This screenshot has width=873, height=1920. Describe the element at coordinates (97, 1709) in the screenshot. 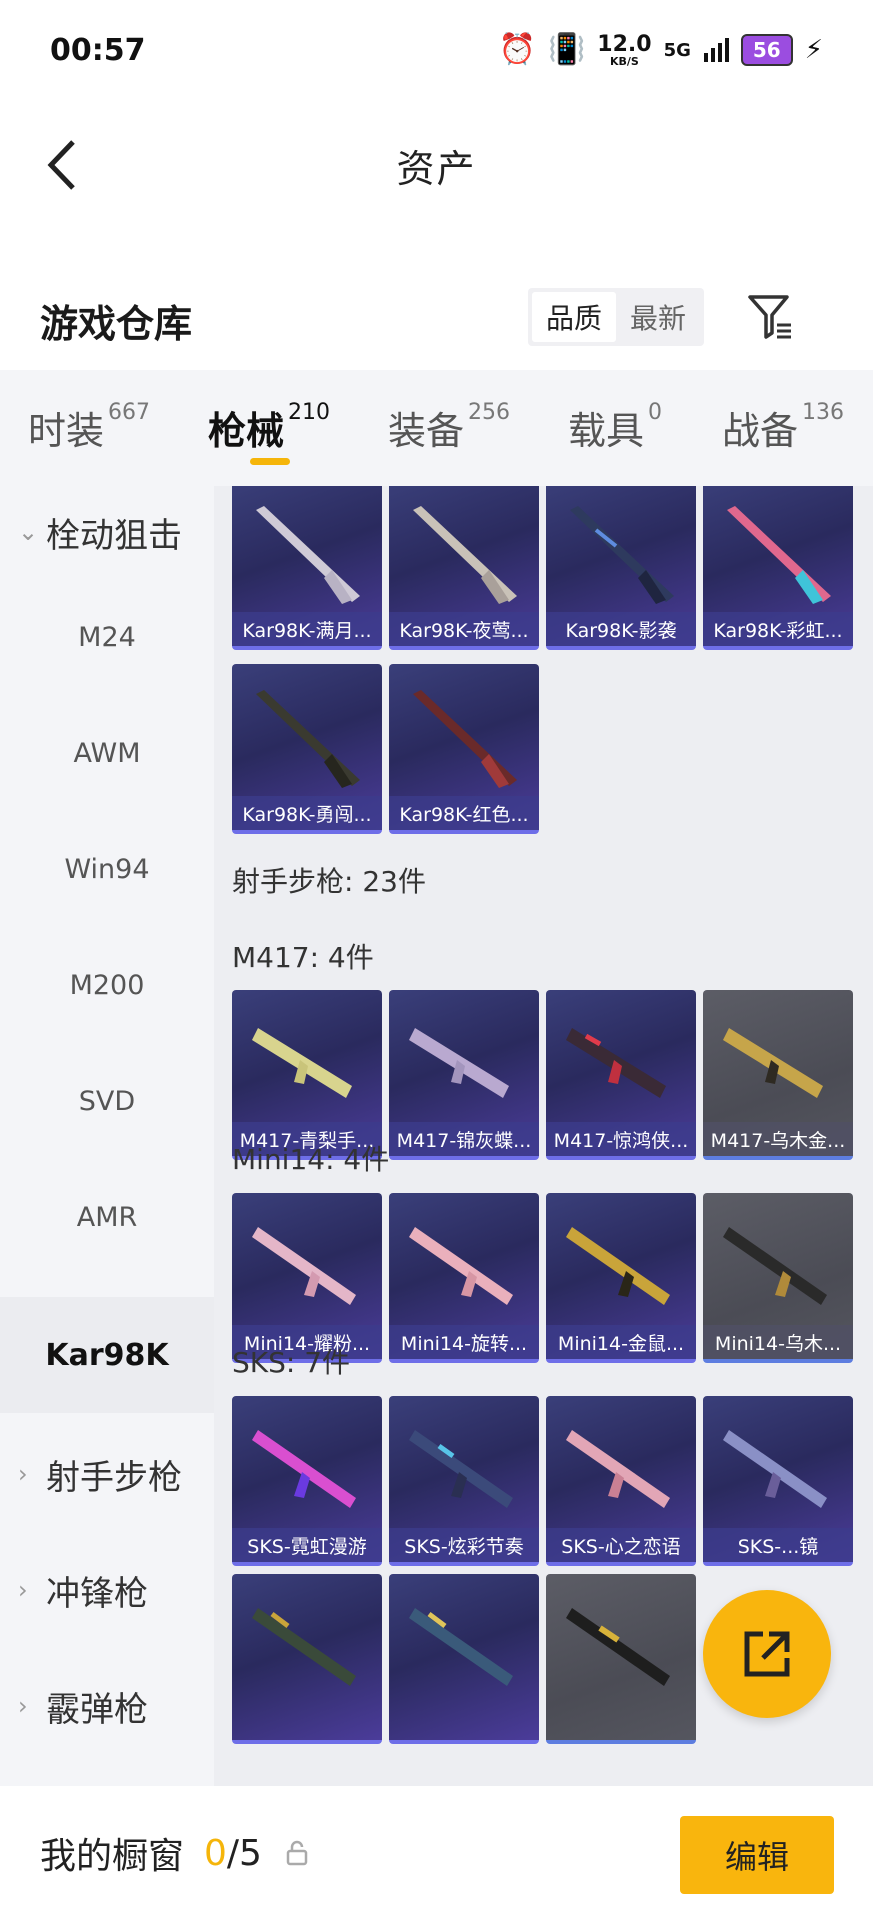

I see `sidebar-group-label: 霰弹枪` at that location.